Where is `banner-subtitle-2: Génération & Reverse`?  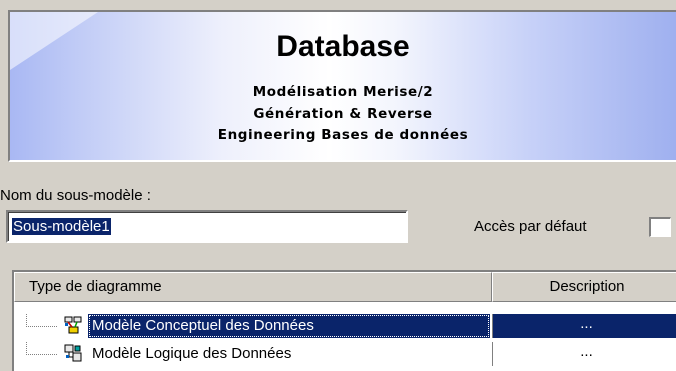 banner-subtitle-2: Génération & Reverse is located at coordinates (343, 114).